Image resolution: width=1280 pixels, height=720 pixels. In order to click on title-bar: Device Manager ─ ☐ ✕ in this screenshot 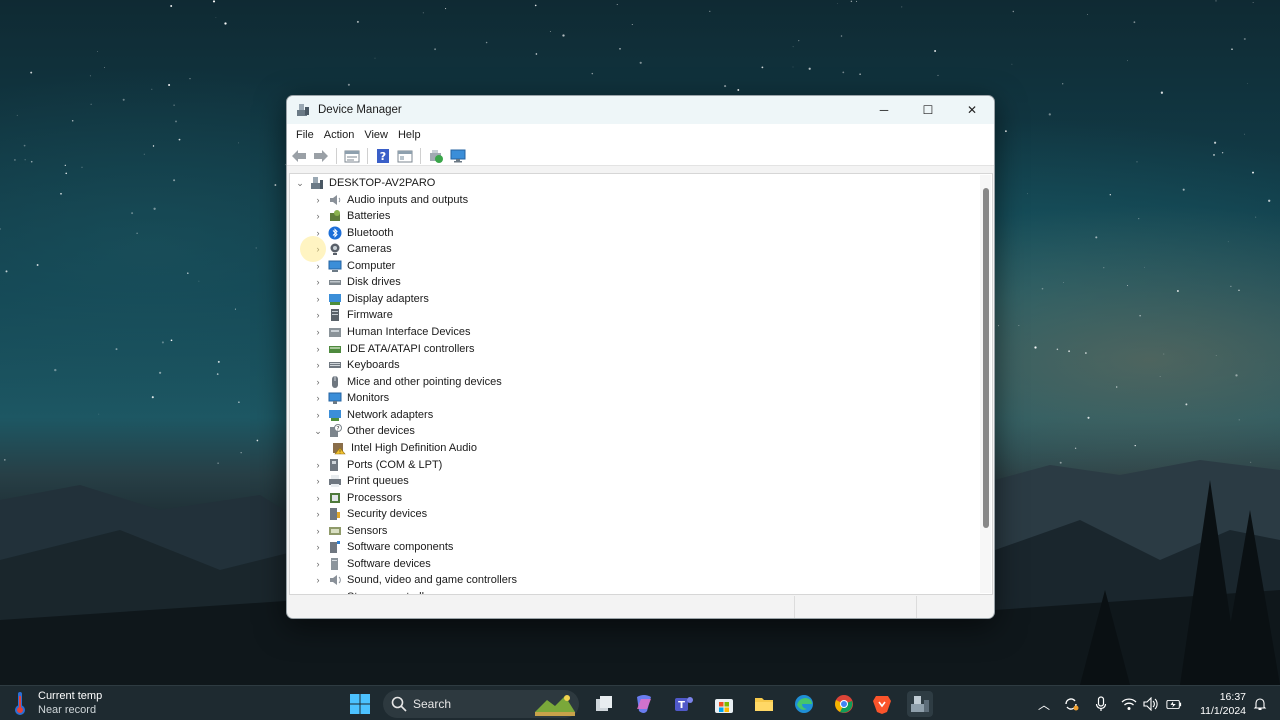, I will do `click(640, 110)`.